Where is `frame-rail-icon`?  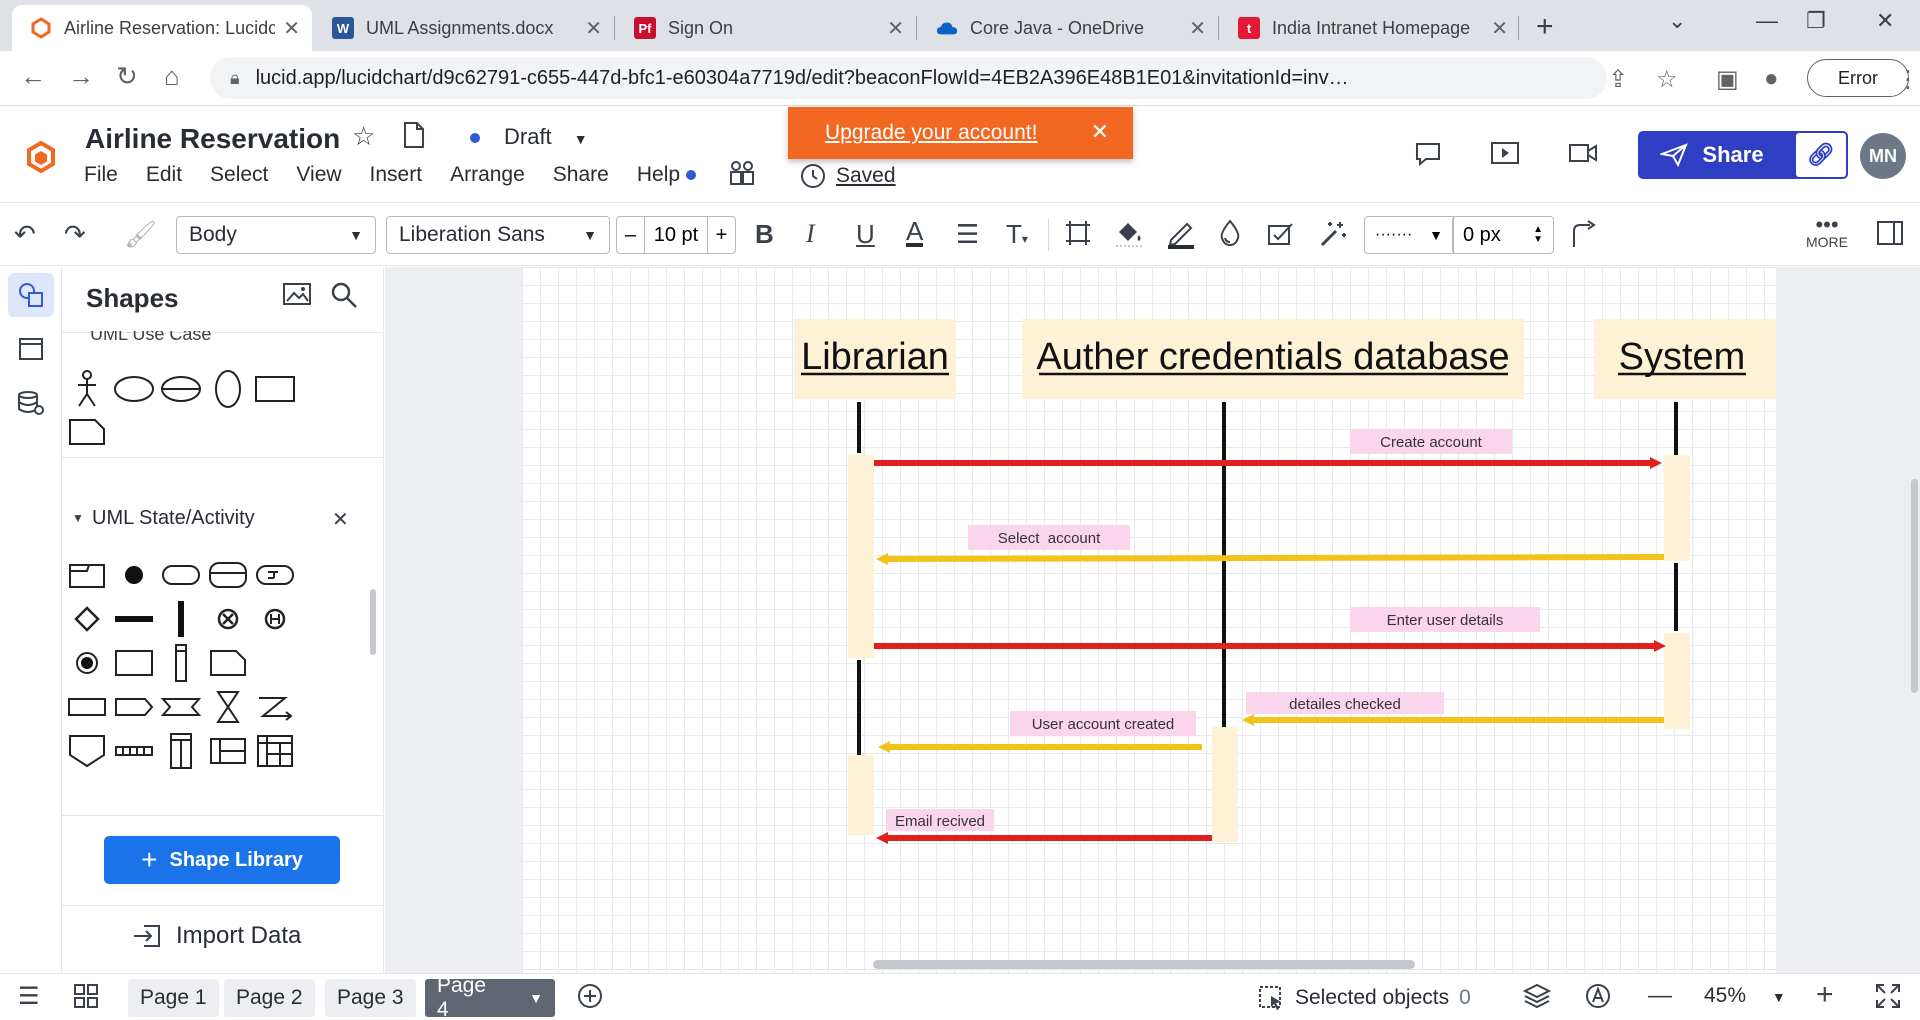
frame-rail-icon is located at coordinates (31, 349).